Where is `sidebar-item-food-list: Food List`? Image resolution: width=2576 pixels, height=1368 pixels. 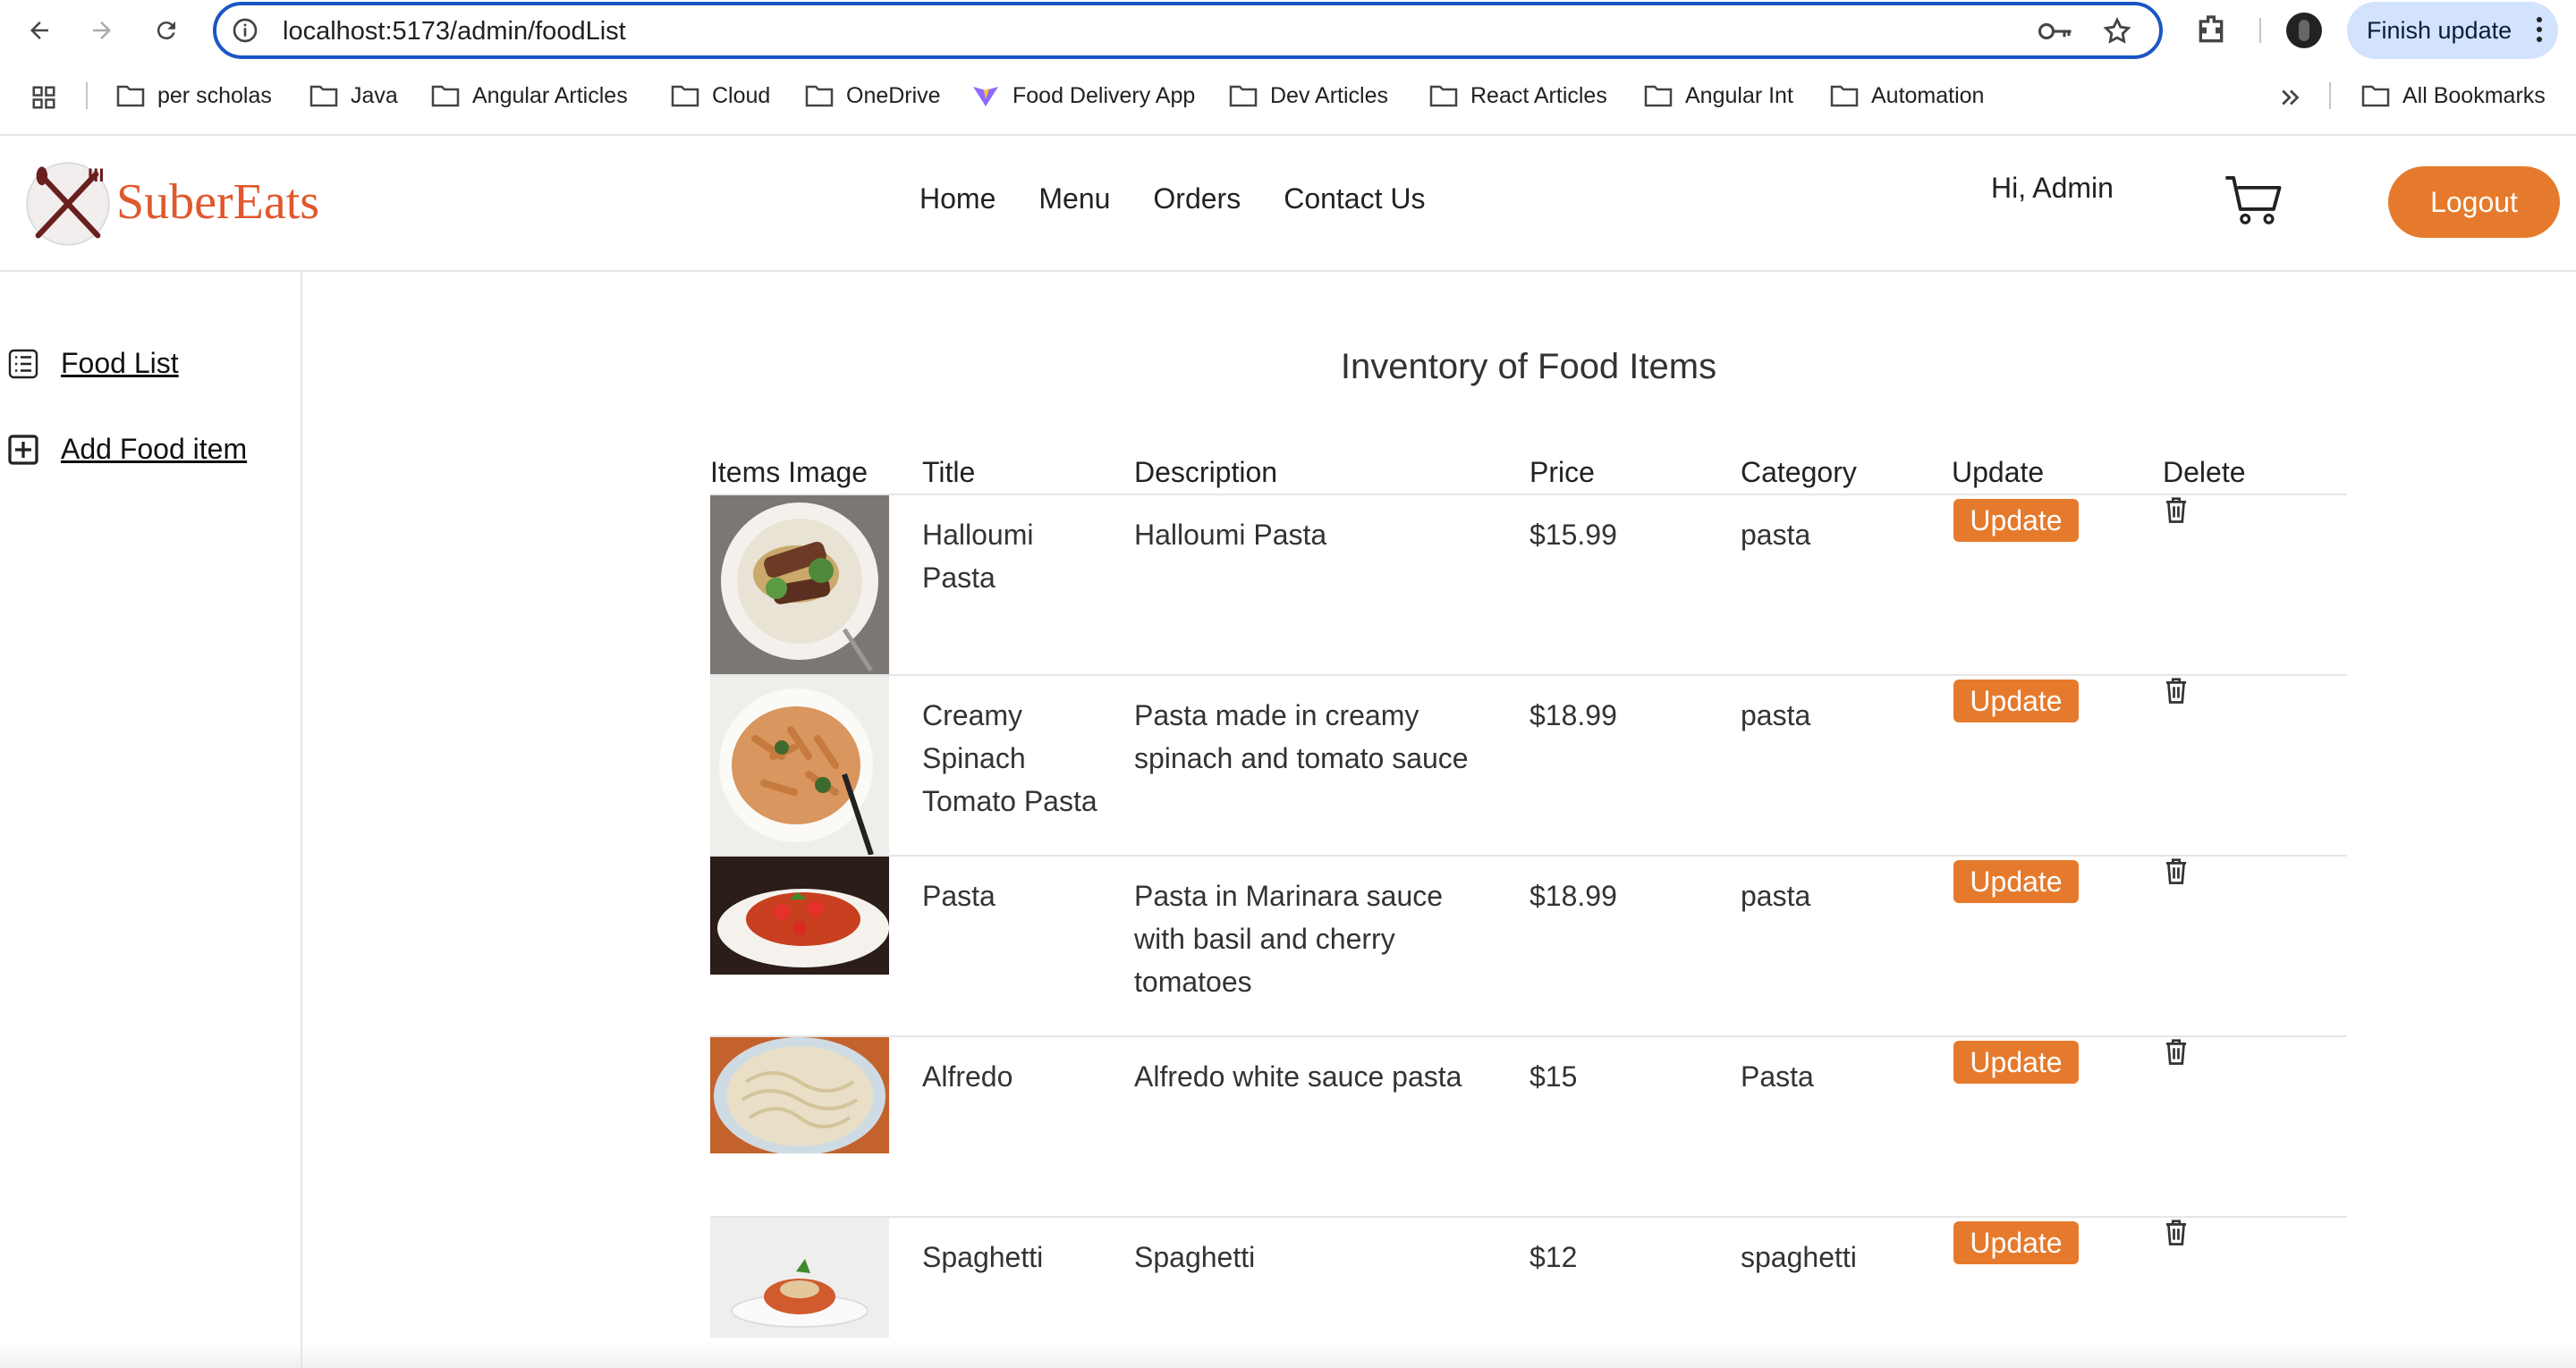 sidebar-item-food-list: Food List is located at coordinates (93, 363).